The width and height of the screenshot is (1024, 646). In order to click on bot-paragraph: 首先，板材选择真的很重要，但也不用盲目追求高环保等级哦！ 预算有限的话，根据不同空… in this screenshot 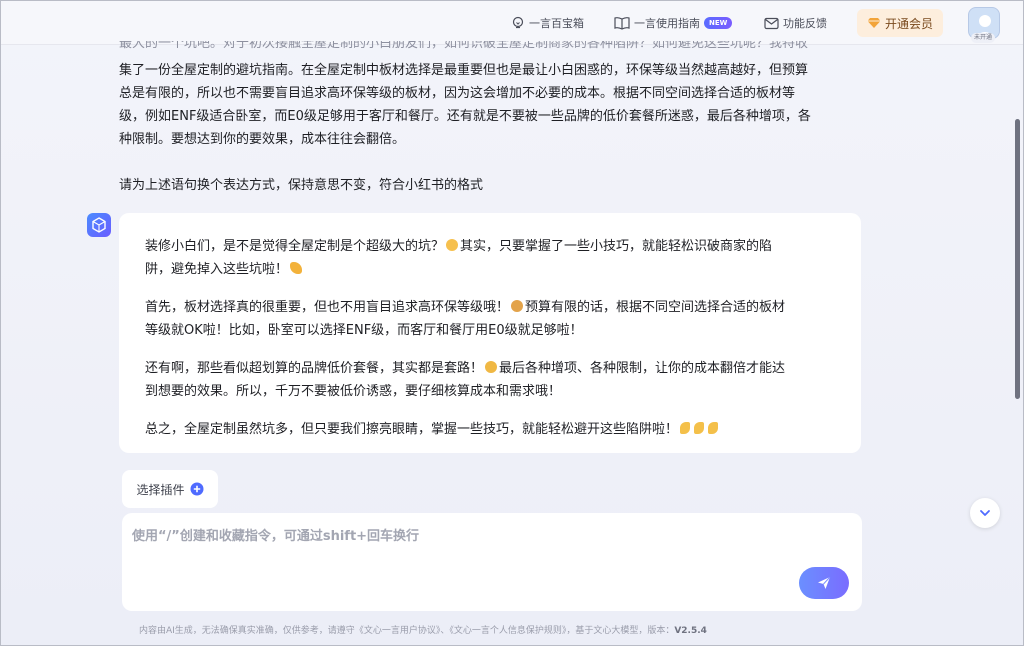, I will do `click(490, 319)`.